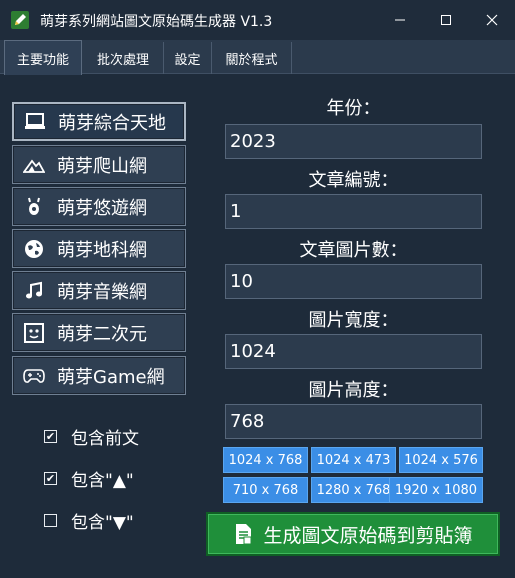 Image resolution: width=515 pixels, height=578 pixels. Describe the element at coordinates (102, 481) in the screenshot. I see `option-label: 包含"▲"` at that location.